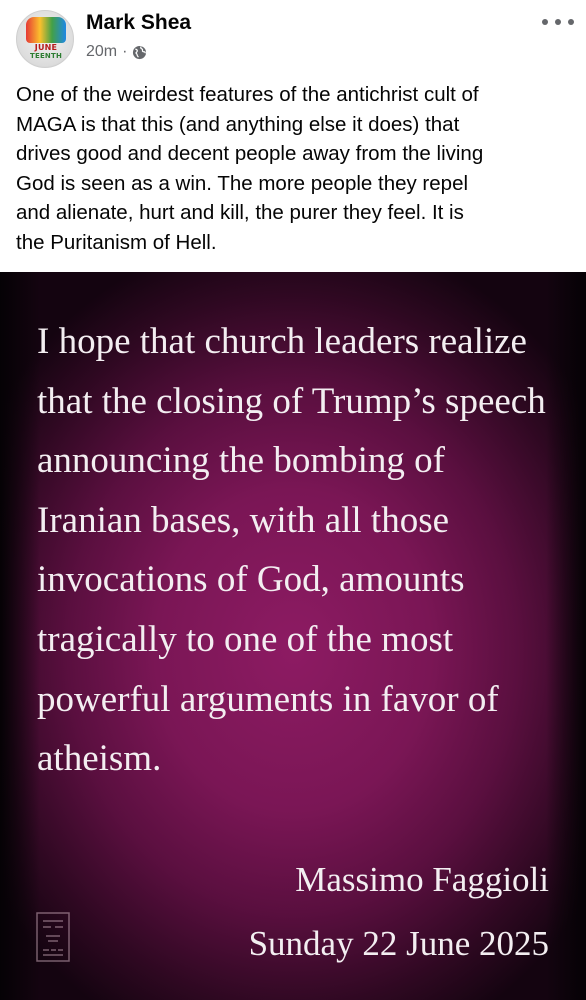 The width and height of the screenshot is (586, 1000). I want to click on avatar-logo-text: JUNE TEENTH, so click(46, 52).